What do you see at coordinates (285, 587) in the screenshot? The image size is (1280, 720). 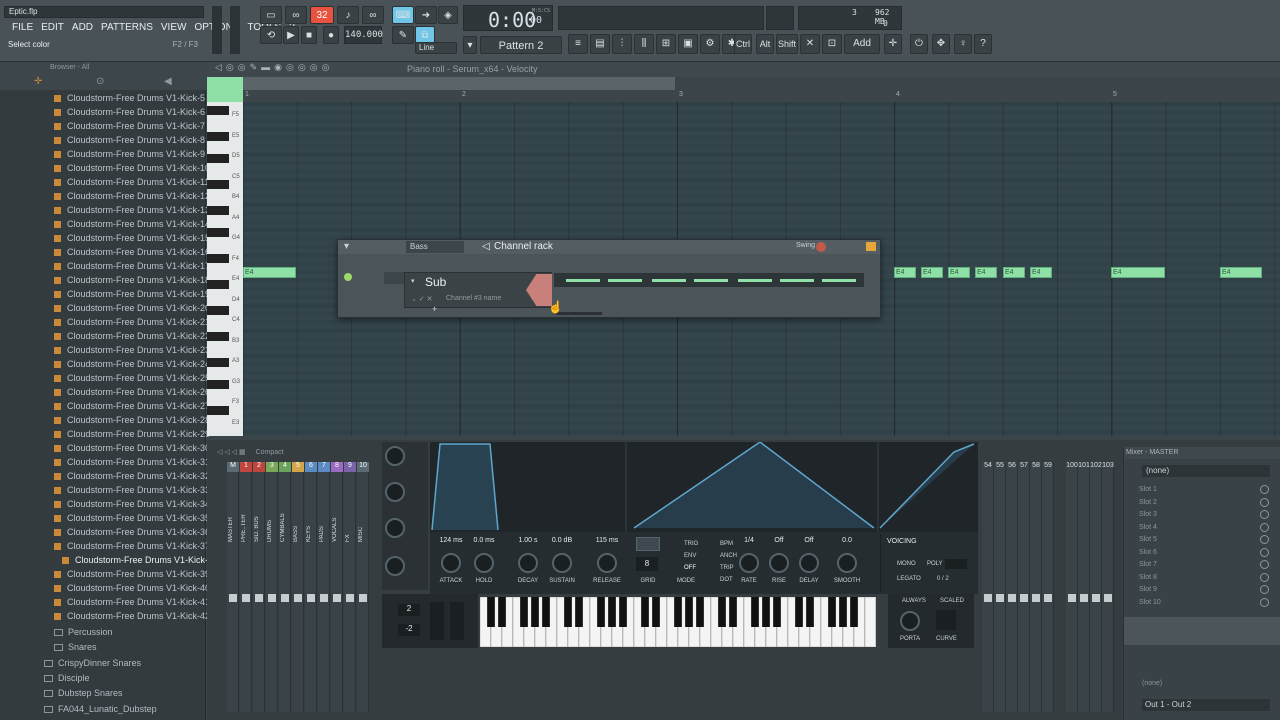 I see `mixer-track: 4 CYMBALS` at bounding box center [285, 587].